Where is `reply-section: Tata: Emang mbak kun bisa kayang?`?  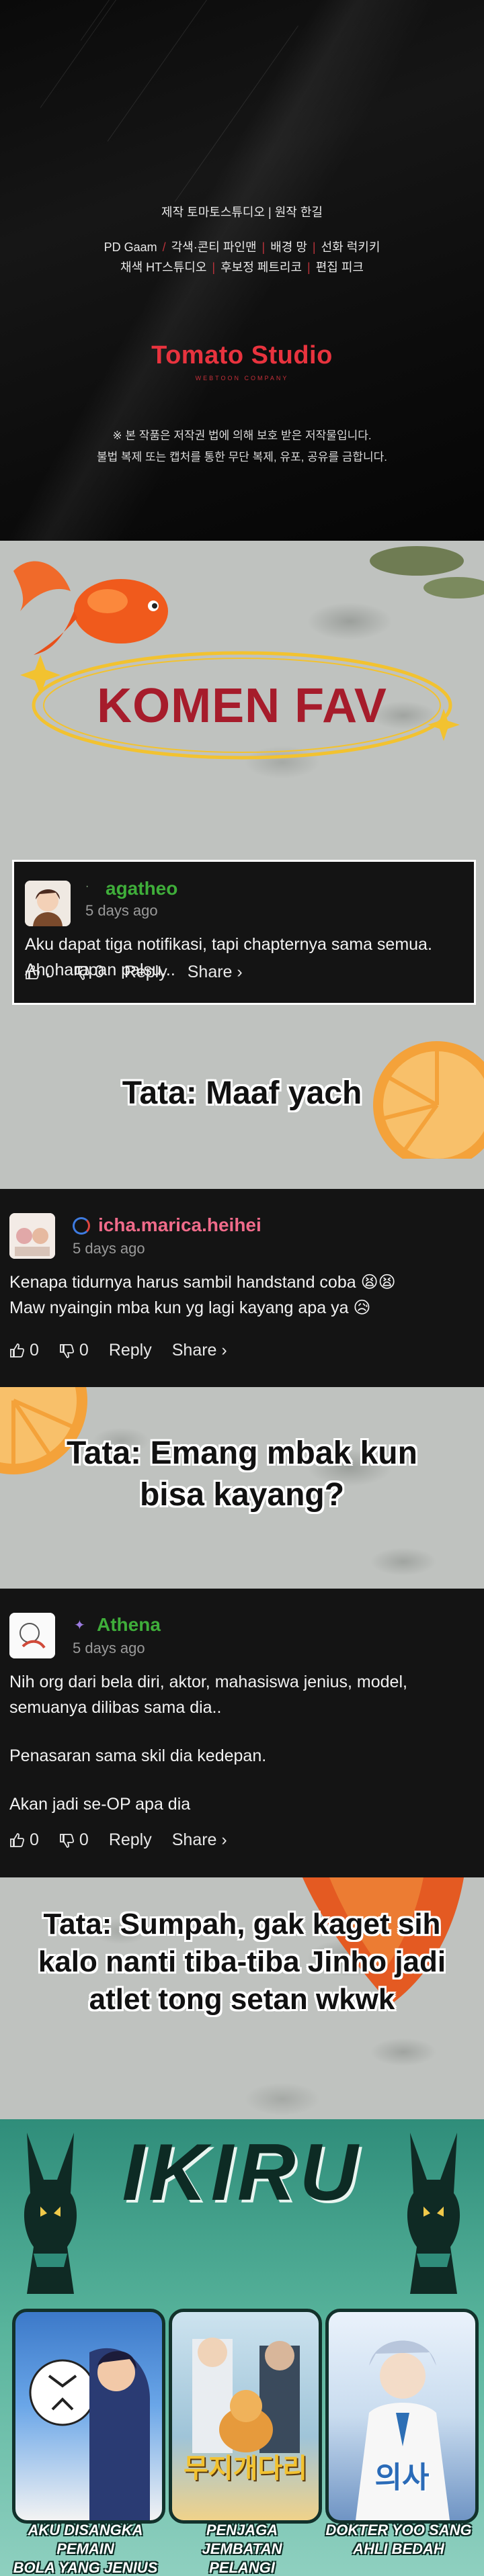 reply-section: Tata: Emang mbak kun bisa kayang? is located at coordinates (242, 1488).